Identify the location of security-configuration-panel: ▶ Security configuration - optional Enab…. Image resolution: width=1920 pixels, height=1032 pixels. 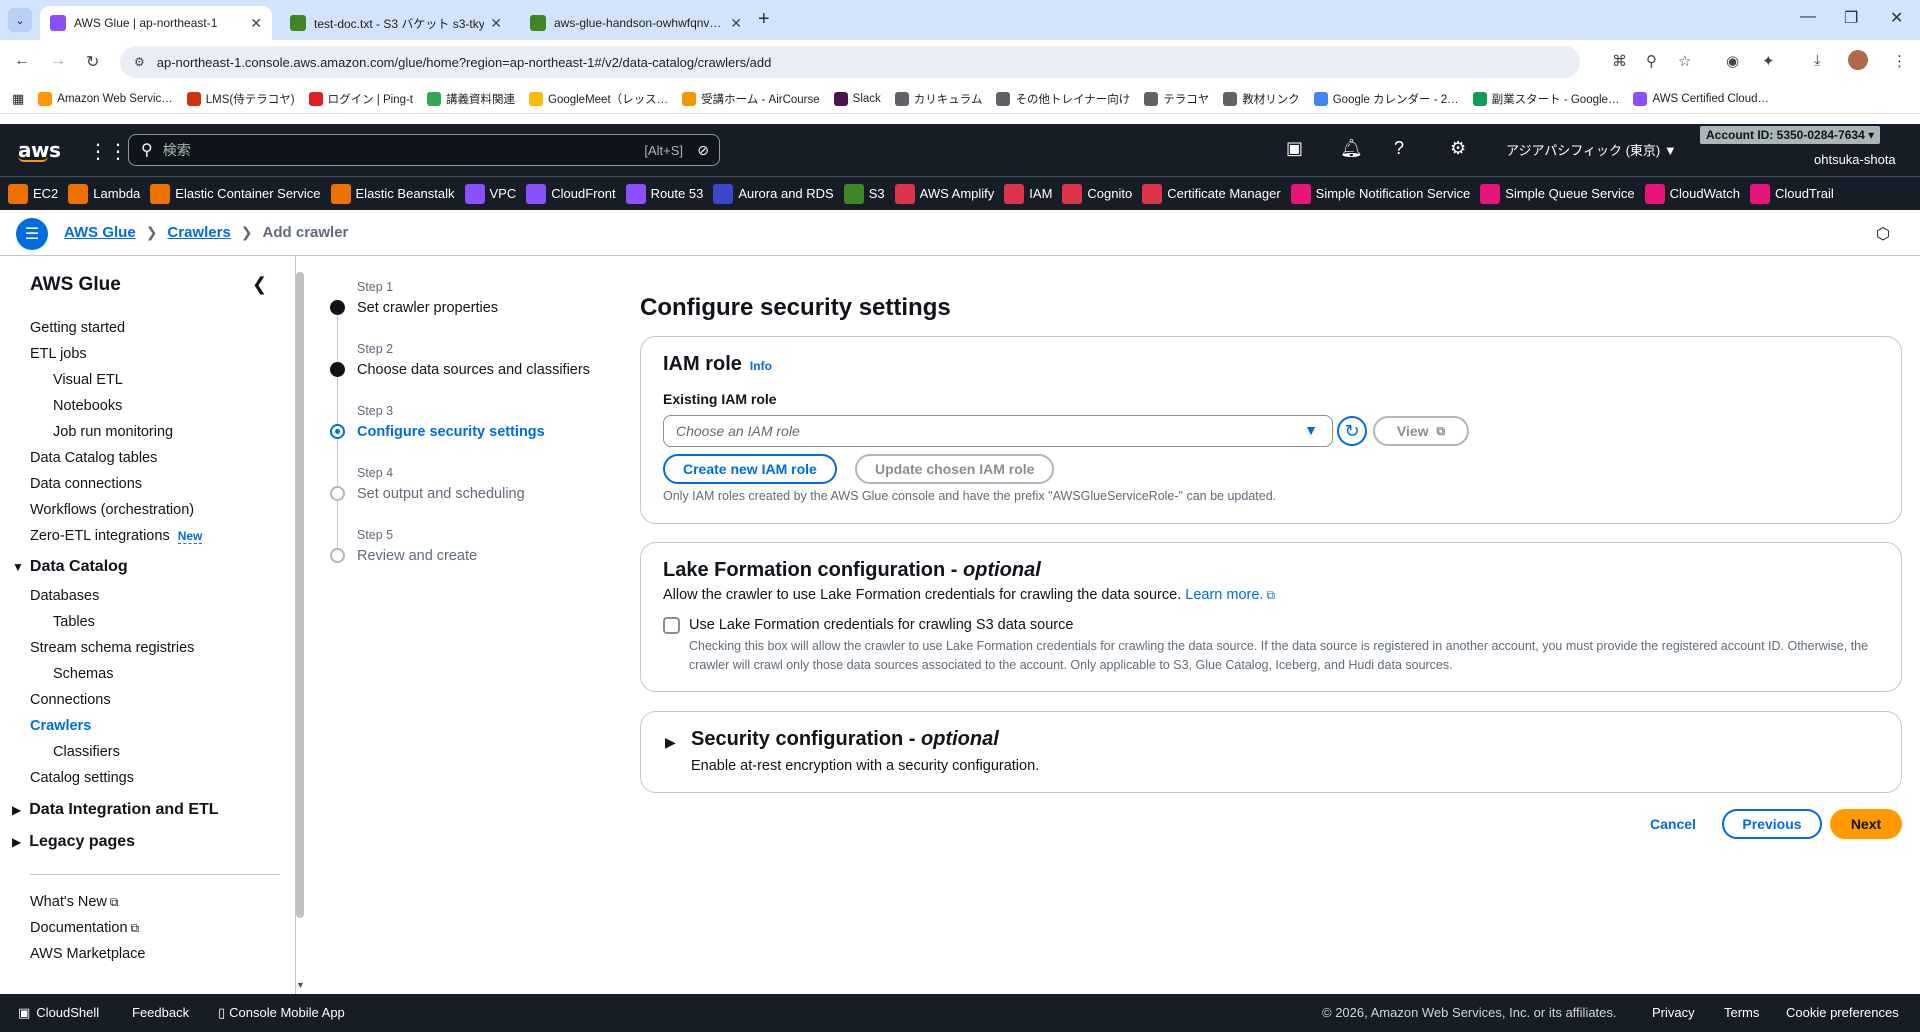
(1271, 752).